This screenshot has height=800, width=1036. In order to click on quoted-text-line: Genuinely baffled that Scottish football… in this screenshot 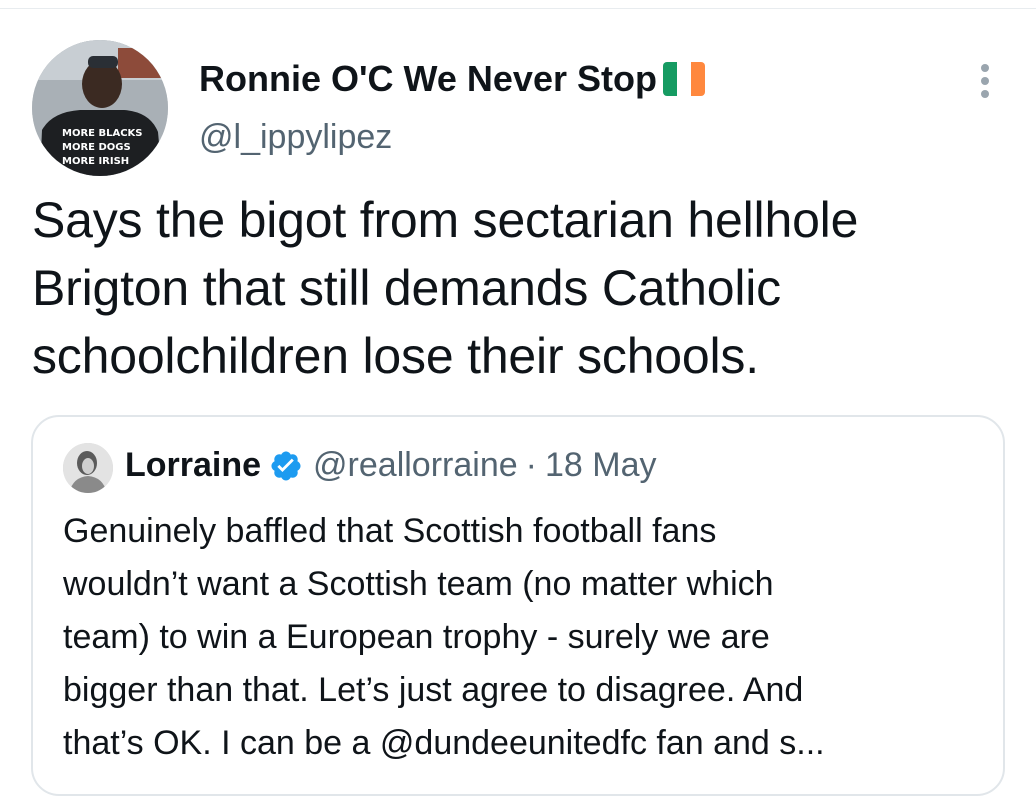, I will do `click(390, 531)`.